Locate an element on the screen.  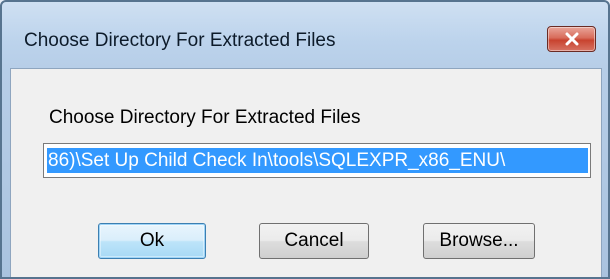
ok-button: Ok is located at coordinates (152, 241).